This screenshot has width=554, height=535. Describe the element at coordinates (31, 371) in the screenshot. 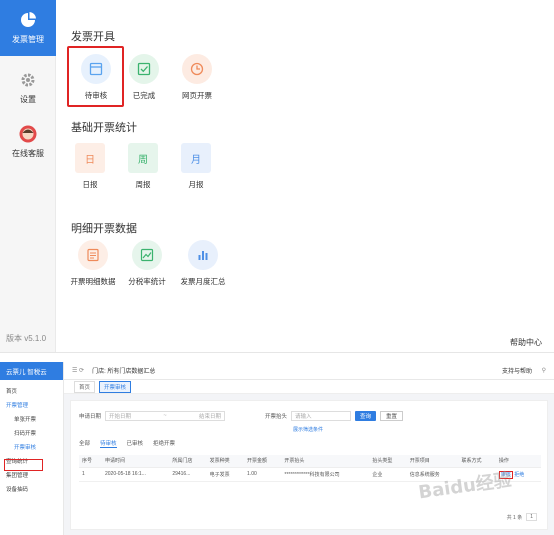

I see `app-logo: 云票儿 智税云` at that location.